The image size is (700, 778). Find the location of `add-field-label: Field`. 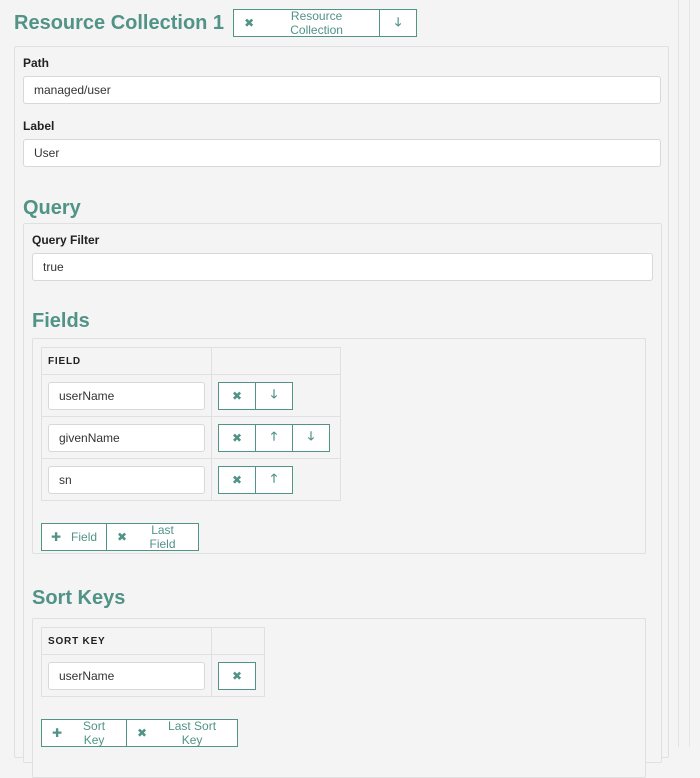

add-field-label: Field is located at coordinates (84, 537).